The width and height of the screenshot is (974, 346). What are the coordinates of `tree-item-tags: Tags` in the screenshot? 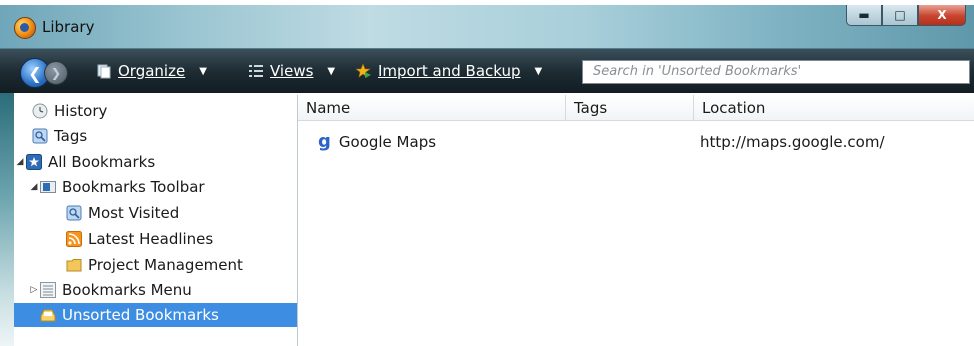 It's located at (53, 136).